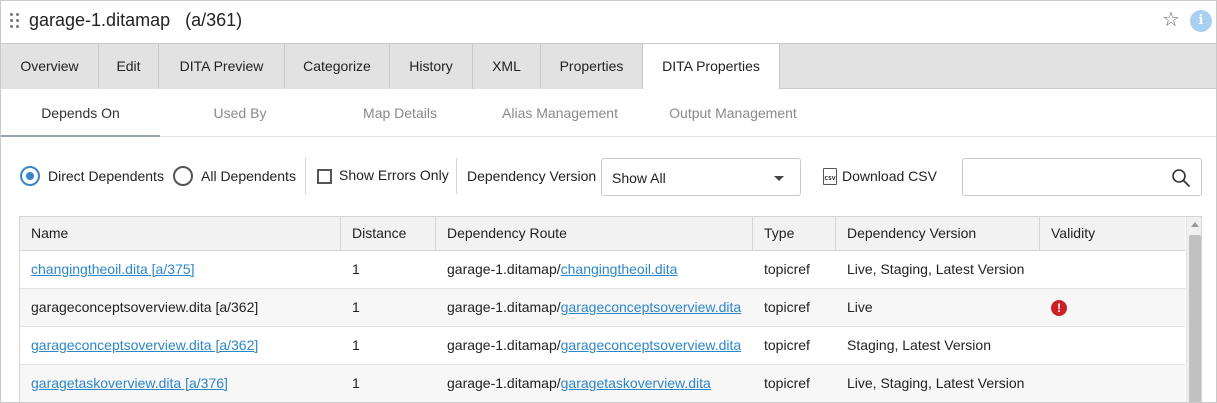 This screenshot has width=1217, height=403. Describe the element at coordinates (50, 66) in the screenshot. I see `tab-overview: Overview` at that location.